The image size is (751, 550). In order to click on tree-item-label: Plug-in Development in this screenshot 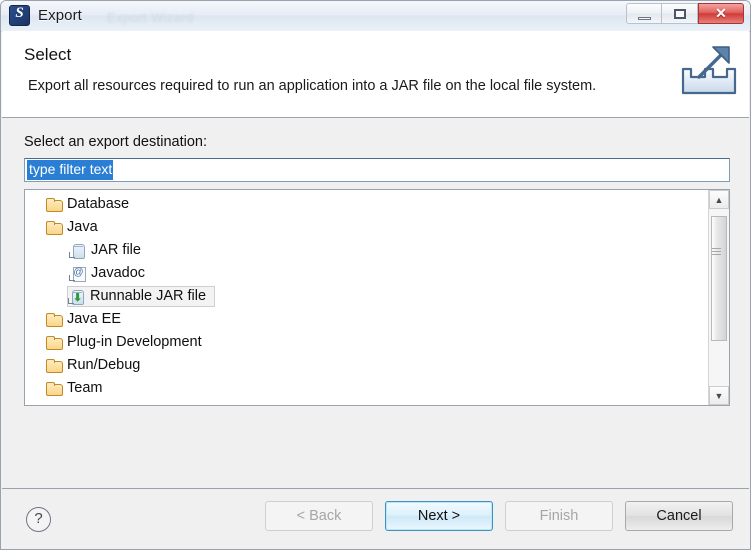, I will do `click(134, 341)`.